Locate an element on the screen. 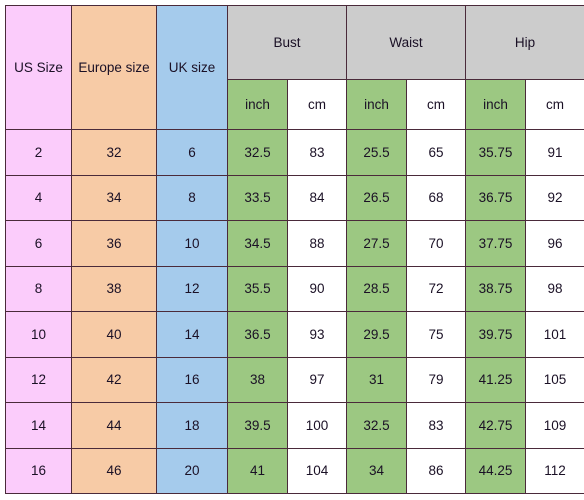 The width and height of the screenshot is (584, 500). column-header-bust: Bust is located at coordinates (287, 42).